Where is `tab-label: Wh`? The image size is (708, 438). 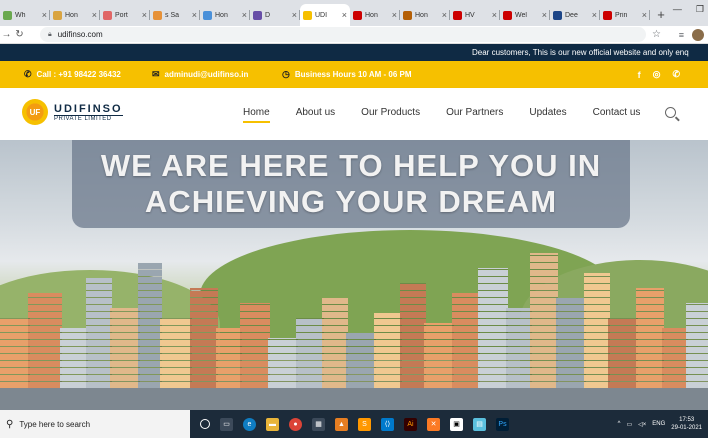 tab-label: Wh is located at coordinates (20, 15).